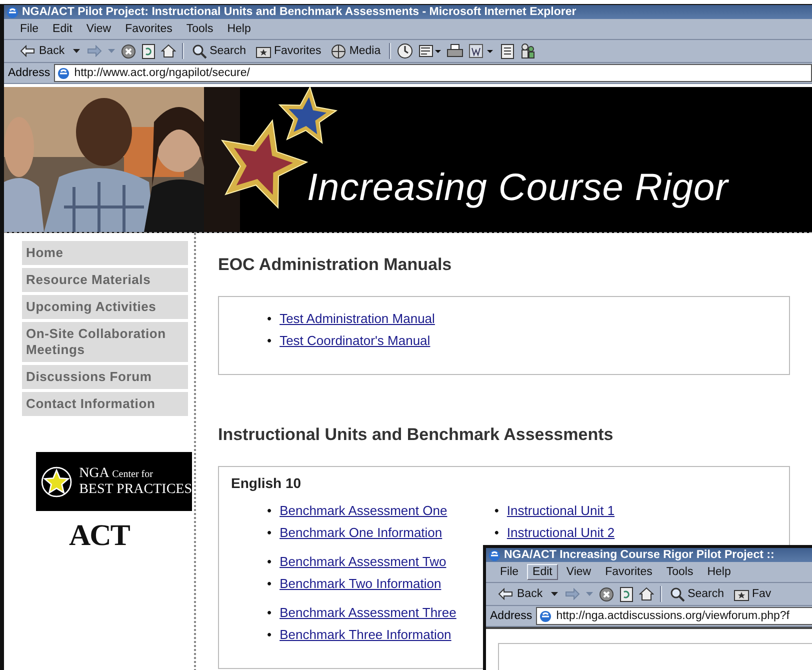 The width and height of the screenshot is (812, 670). What do you see at coordinates (338, 51) in the screenshot?
I see `media-icon` at bounding box center [338, 51].